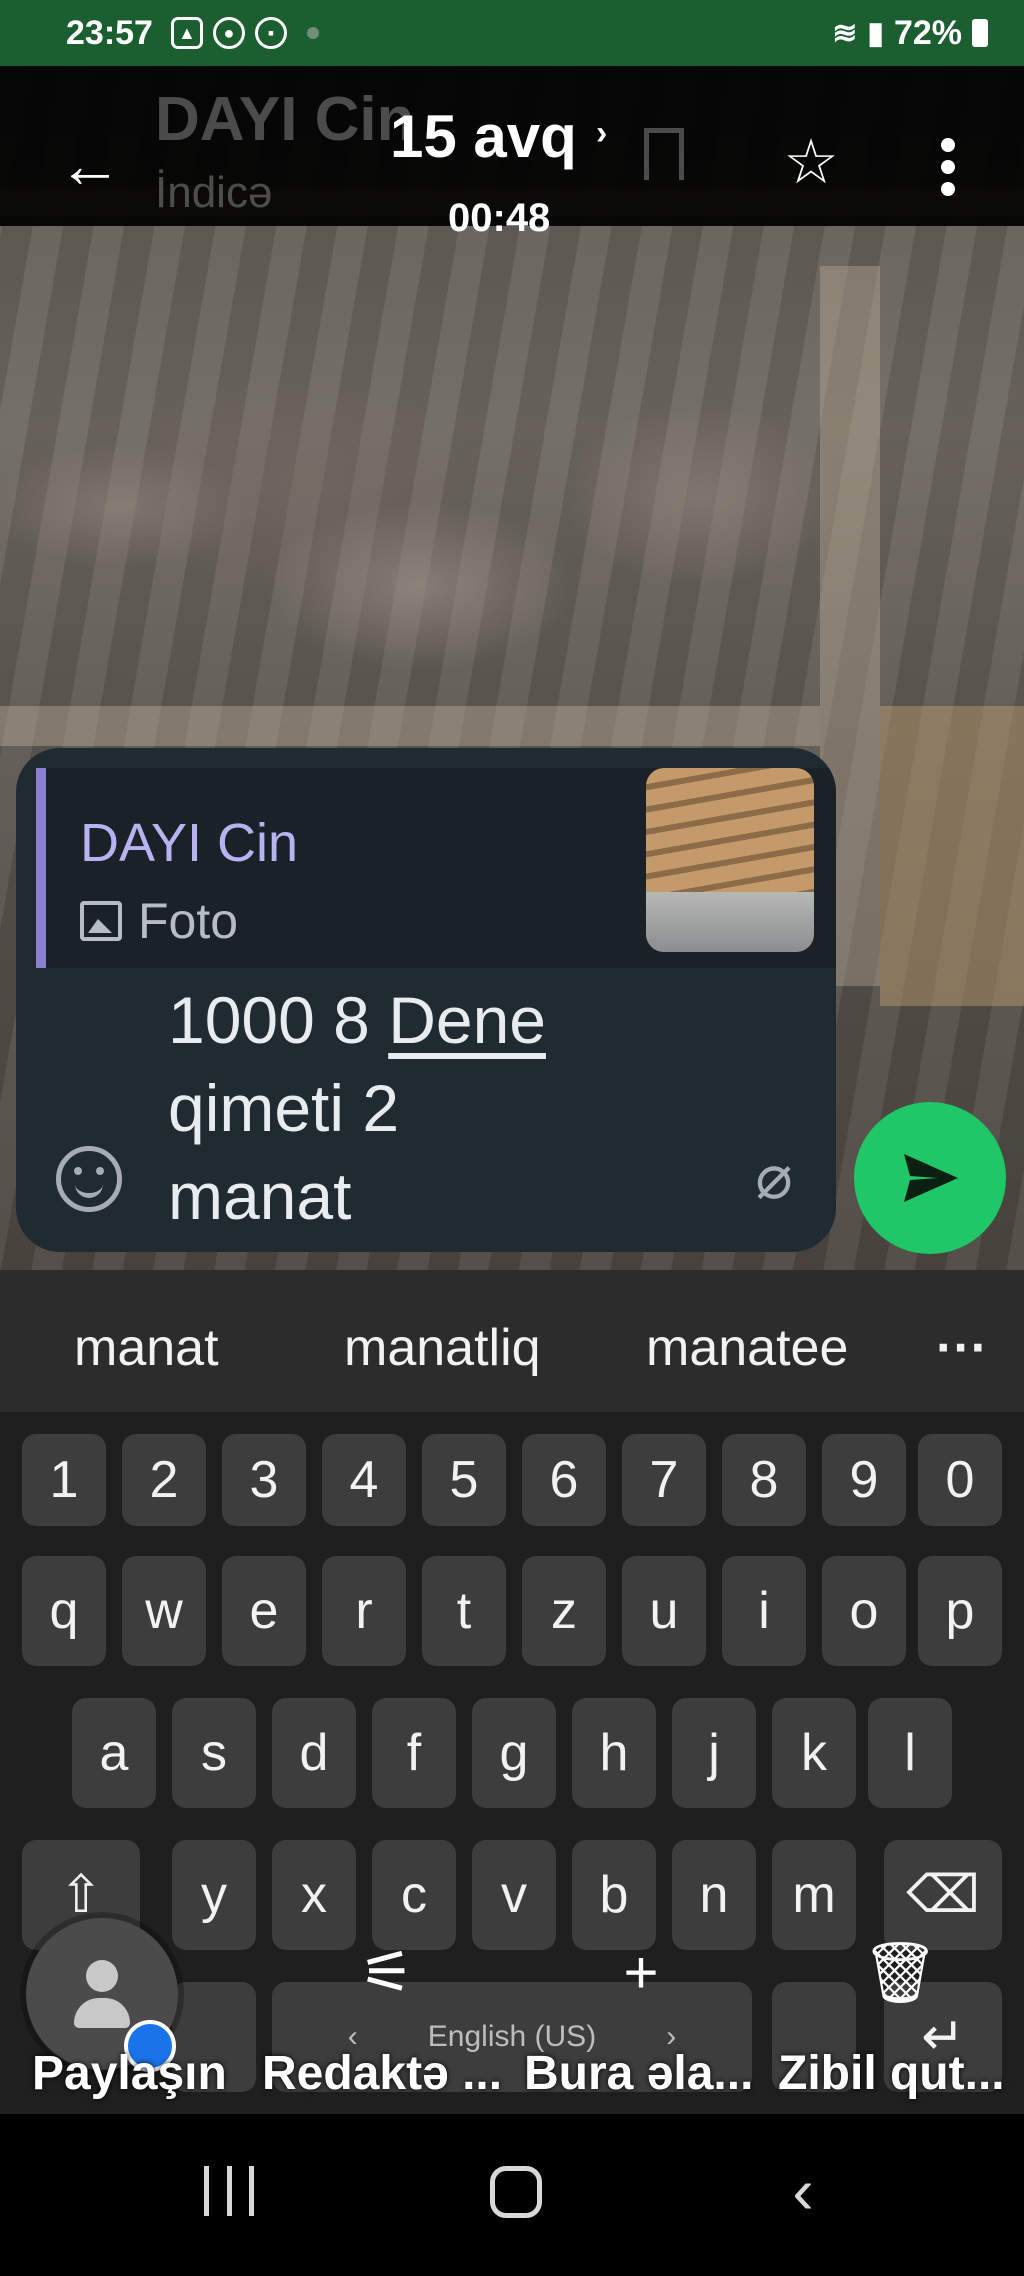 The width and height of the screenshot is (1024, 2276). I want to click on battery-text: 72%, so click(927, 32).